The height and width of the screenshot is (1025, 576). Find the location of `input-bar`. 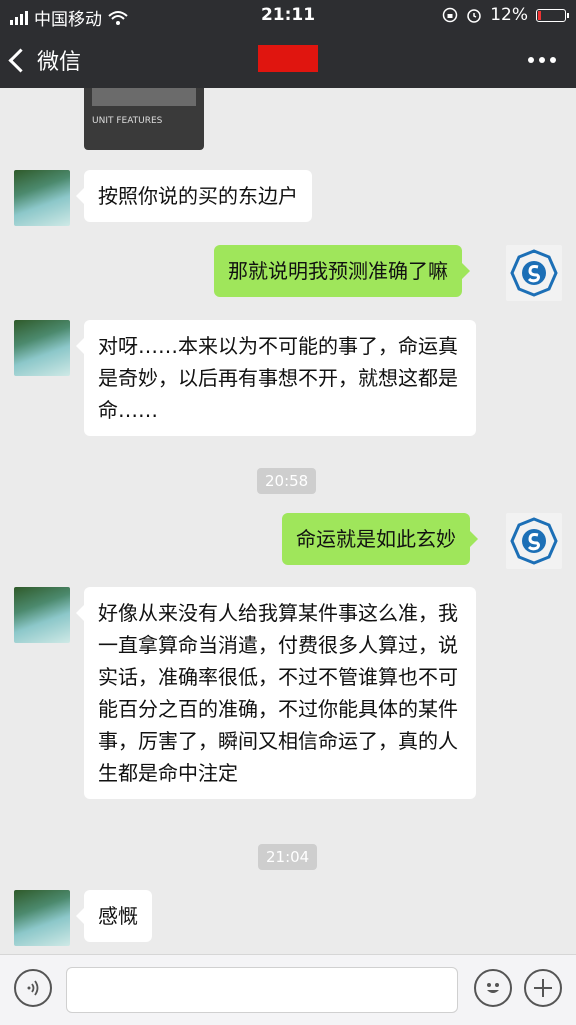

input-bar is located at coordinates (288, 989).